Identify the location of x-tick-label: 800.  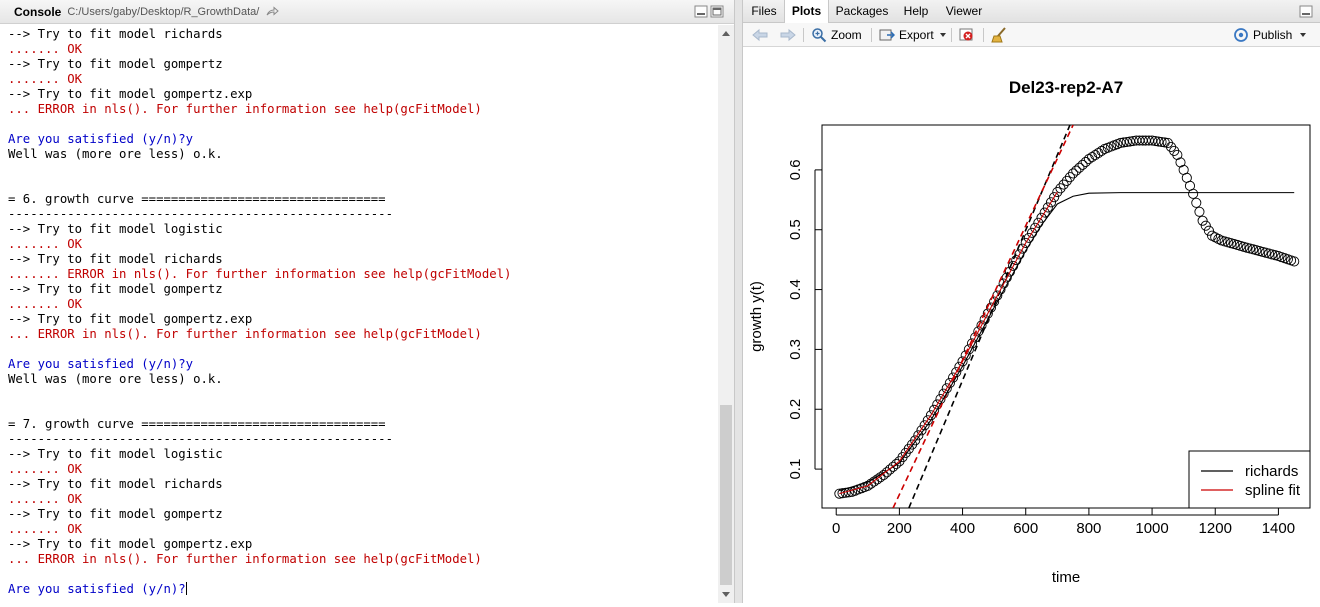
(1088, 528).